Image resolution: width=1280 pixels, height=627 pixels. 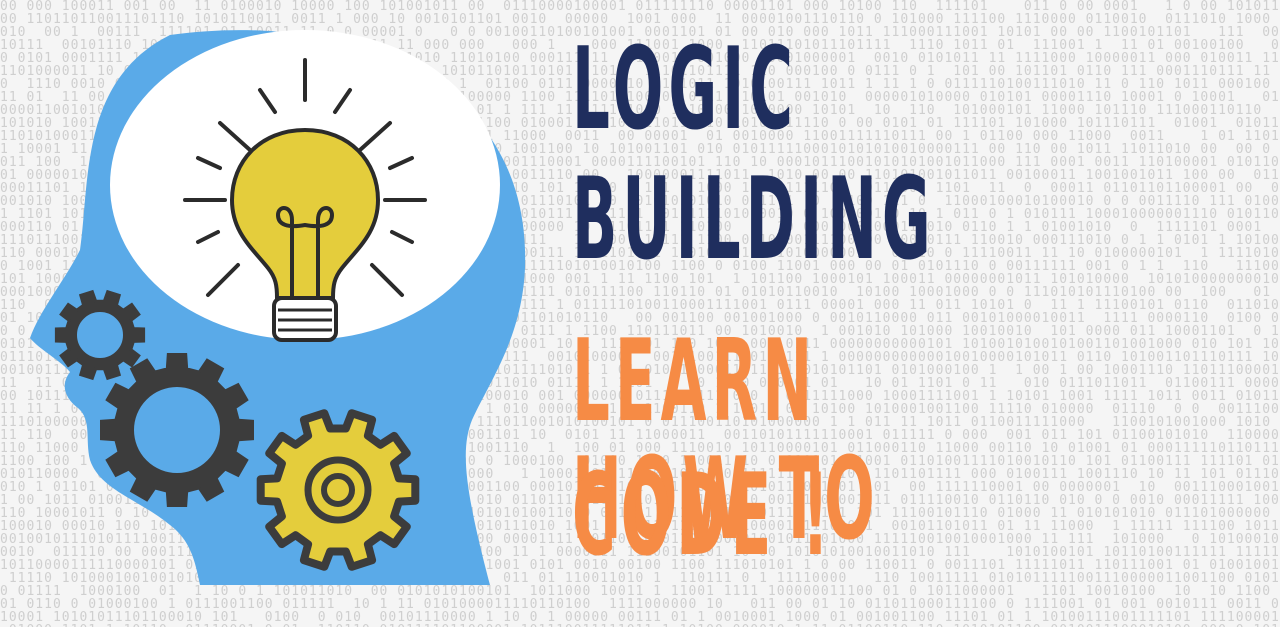 What do you see at coordinates (685, 89) in the screenshot?
I see `title-line-logic: LOGIC` at bounding box center [685, 89].